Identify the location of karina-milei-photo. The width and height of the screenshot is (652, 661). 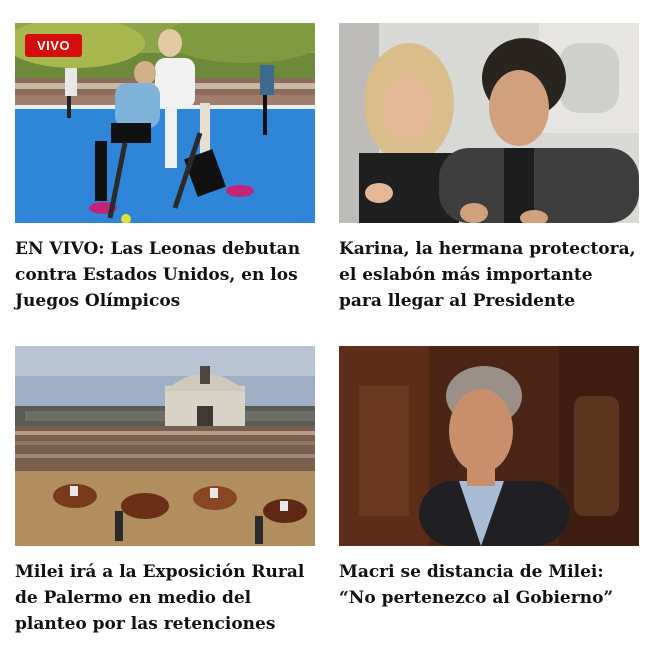
(489, 123).